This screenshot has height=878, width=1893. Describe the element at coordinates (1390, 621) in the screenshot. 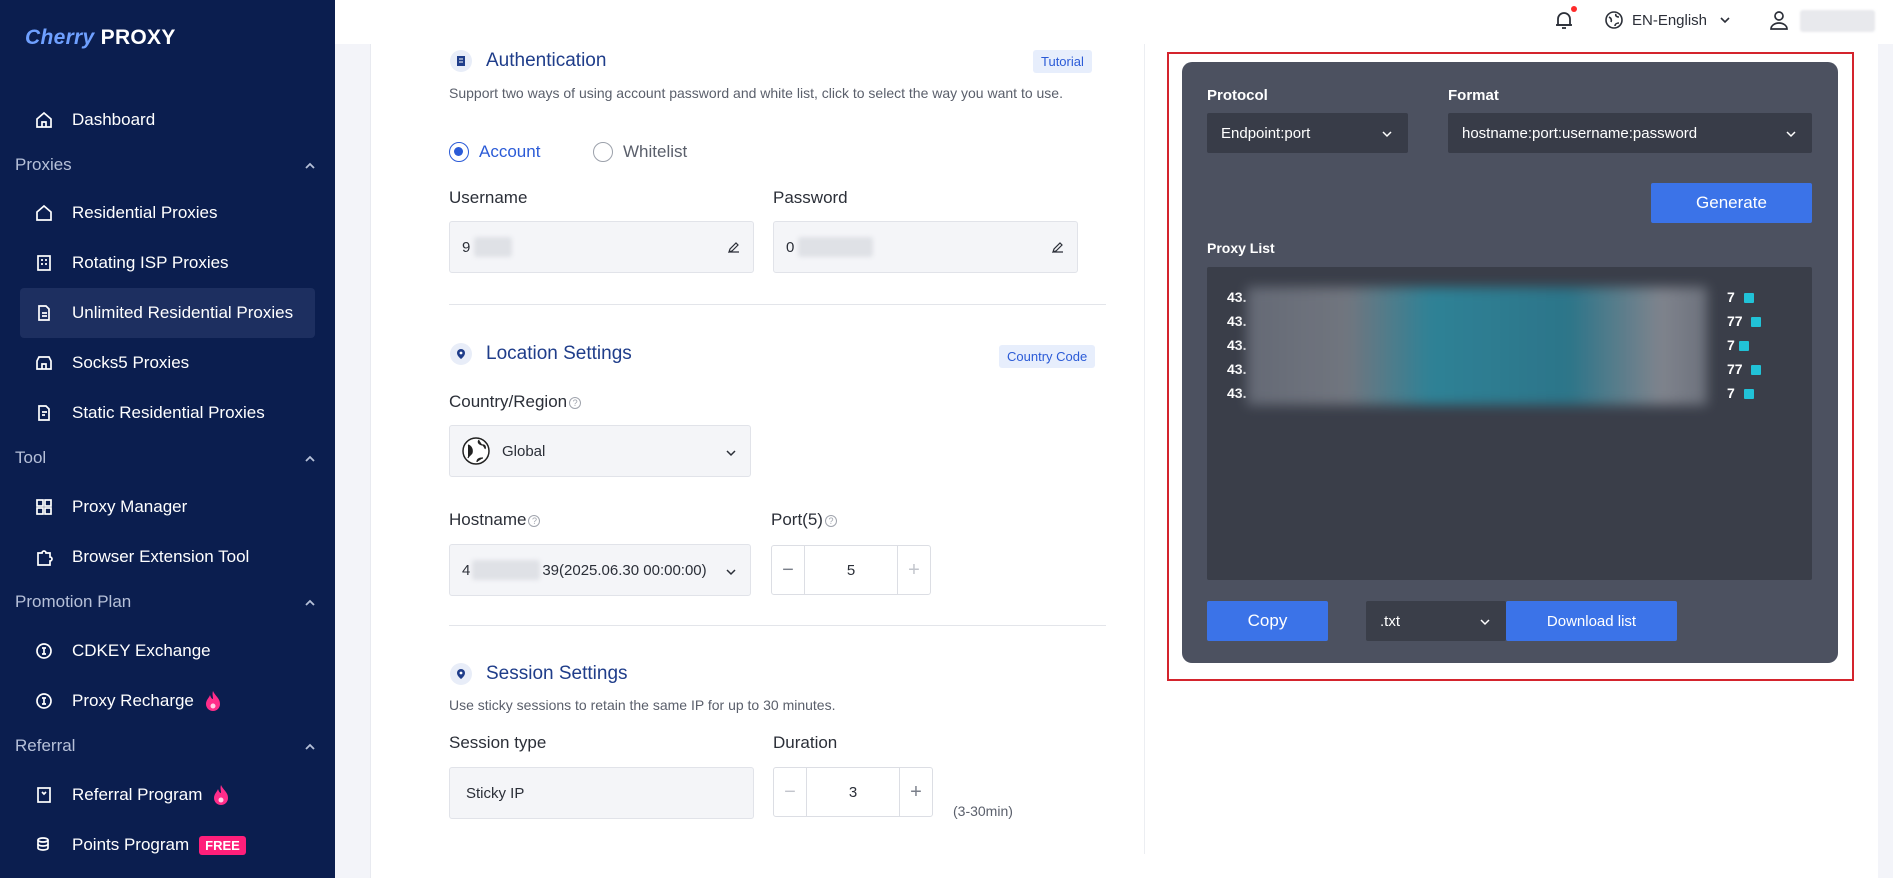

I see `file-type-value: .txt` at that location.